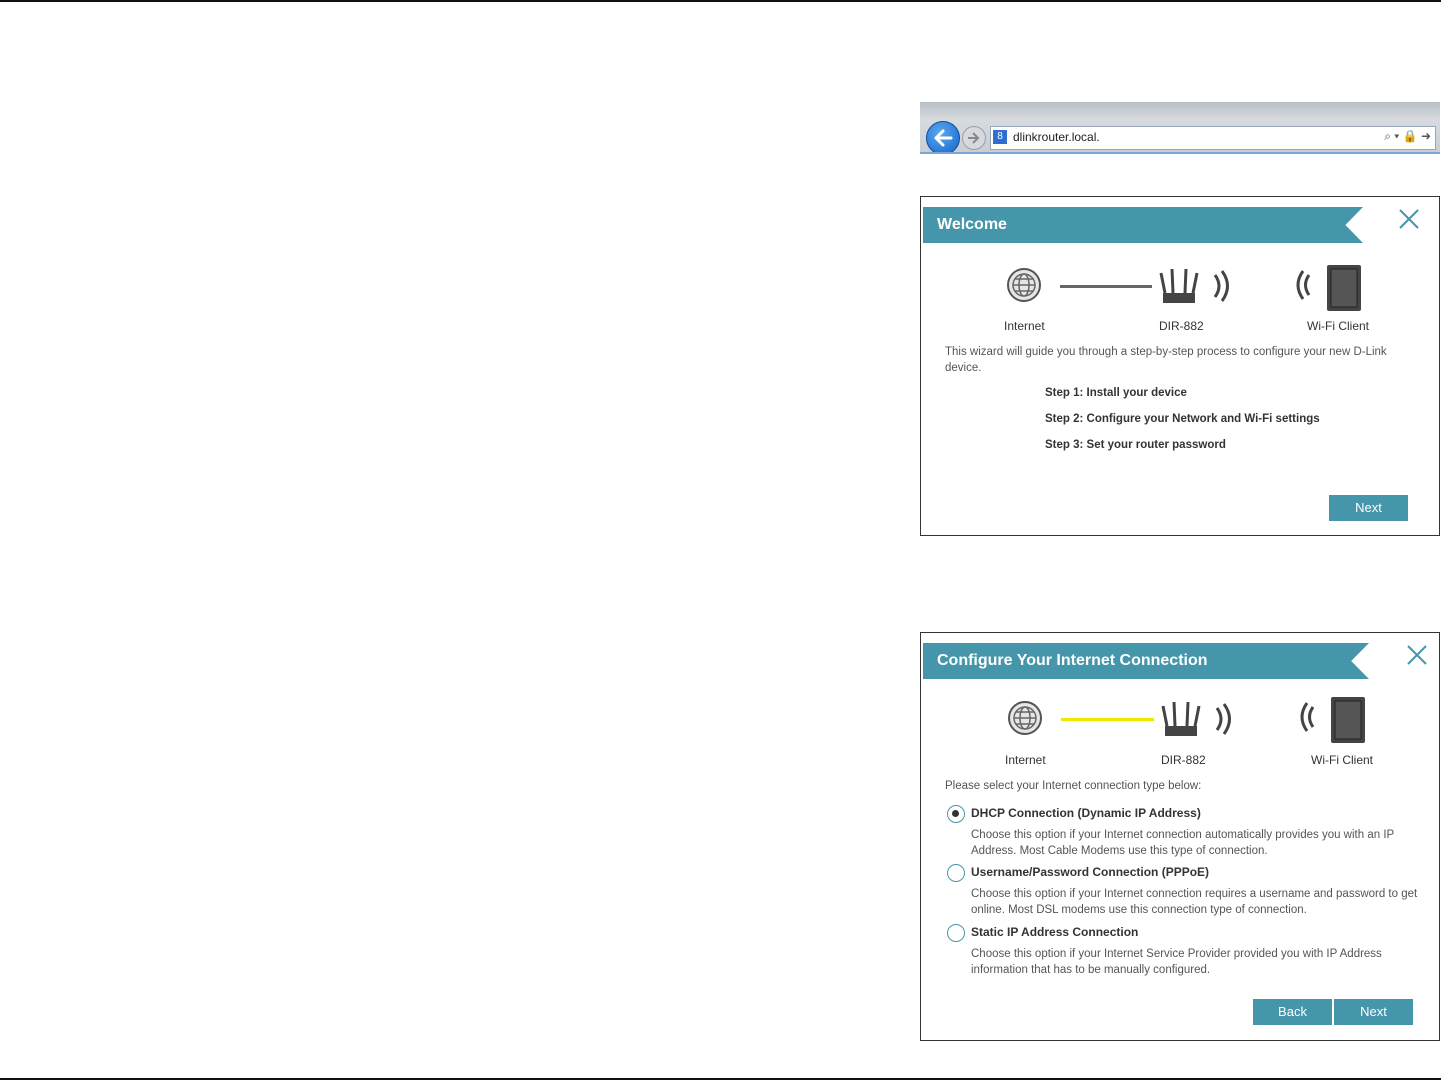 The width and height of the screenshot is (1441, 1081). I want to click on option-static-label: Static IP Address Connection, so click(1055, 932).